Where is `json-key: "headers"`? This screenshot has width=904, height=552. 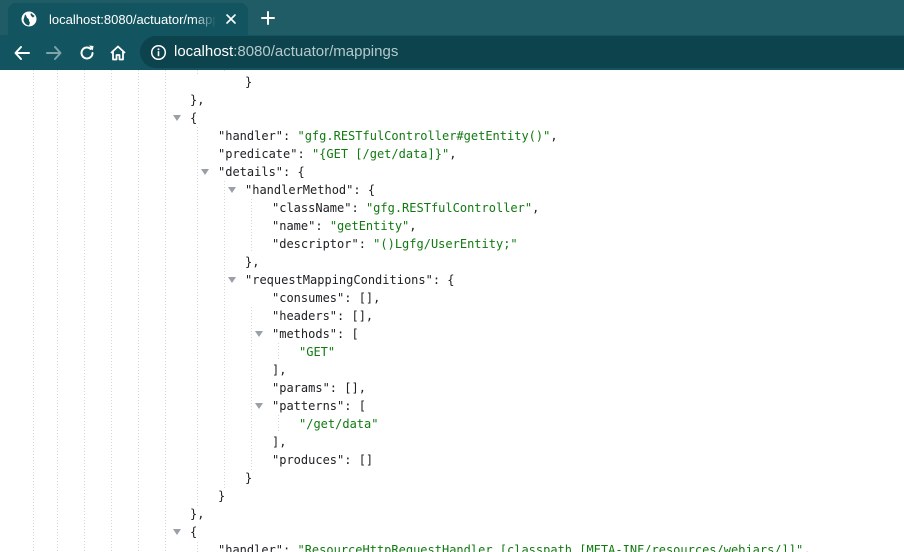 json-key: "headers" is located at coordinates (305, 316).